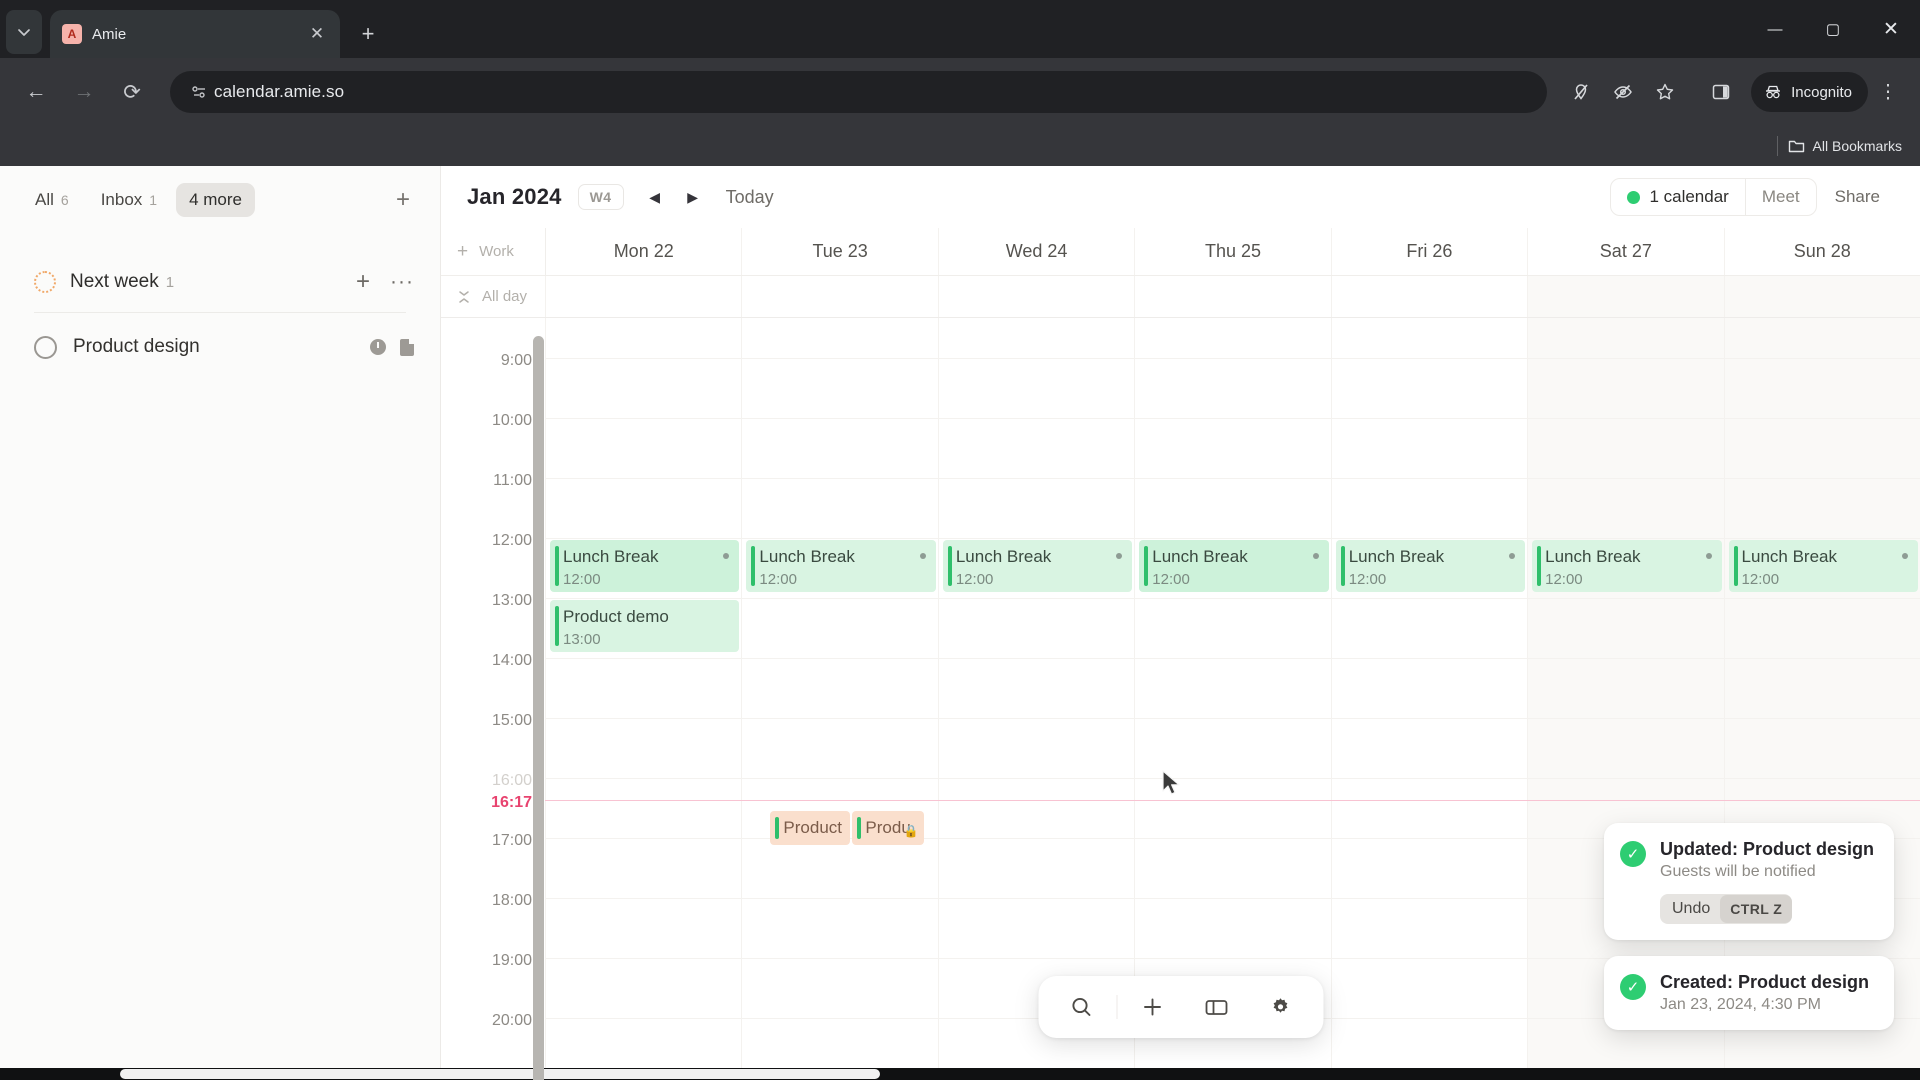 Image resolution: width=1920 pixels, height=1080 pixels. Describe the element at coordinates (363, 282) in the screenshot. I see `group-add-icon: +` at that location.